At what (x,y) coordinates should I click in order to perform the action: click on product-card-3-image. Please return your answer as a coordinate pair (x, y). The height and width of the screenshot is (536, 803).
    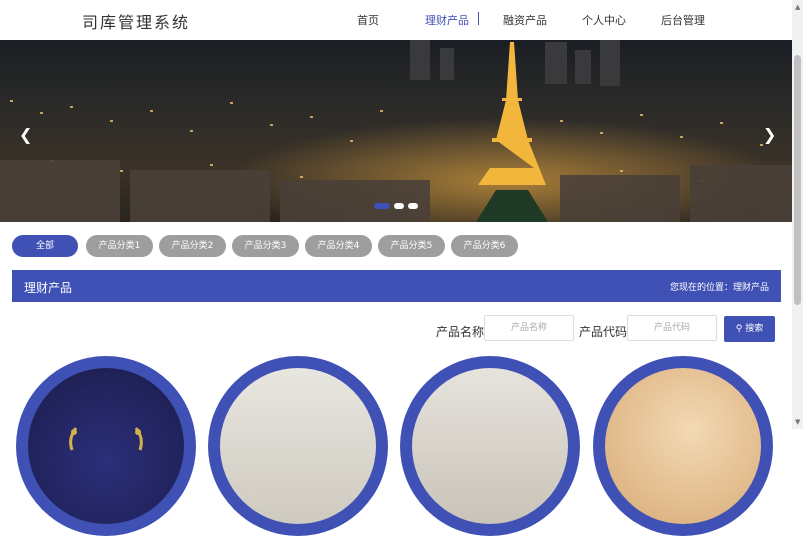
    Looking at the image, I should click on (490, 446).